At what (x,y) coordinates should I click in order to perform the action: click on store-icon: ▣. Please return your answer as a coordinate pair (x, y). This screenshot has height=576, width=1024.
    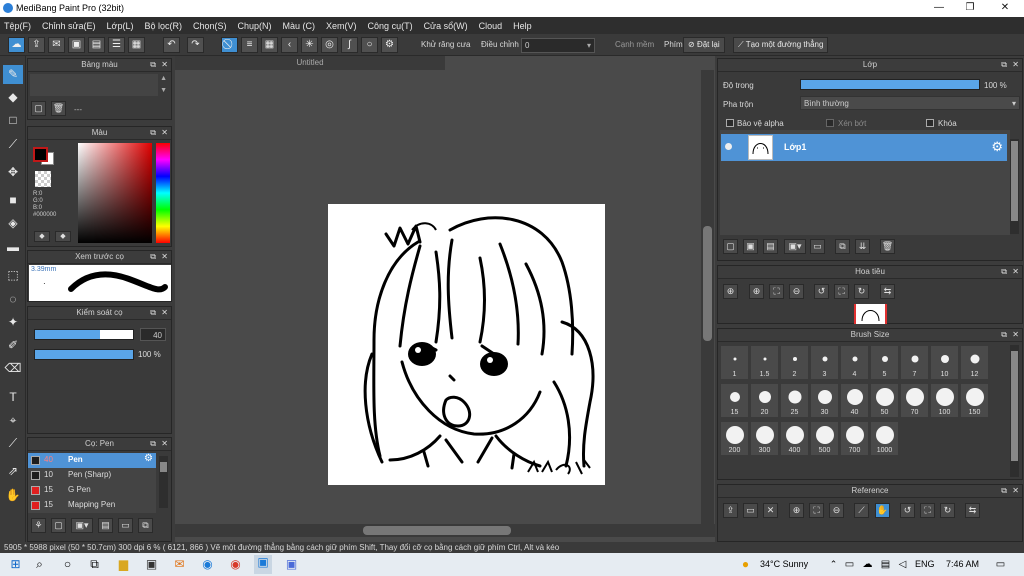
    Looking at the image, I should click on (151, 564).